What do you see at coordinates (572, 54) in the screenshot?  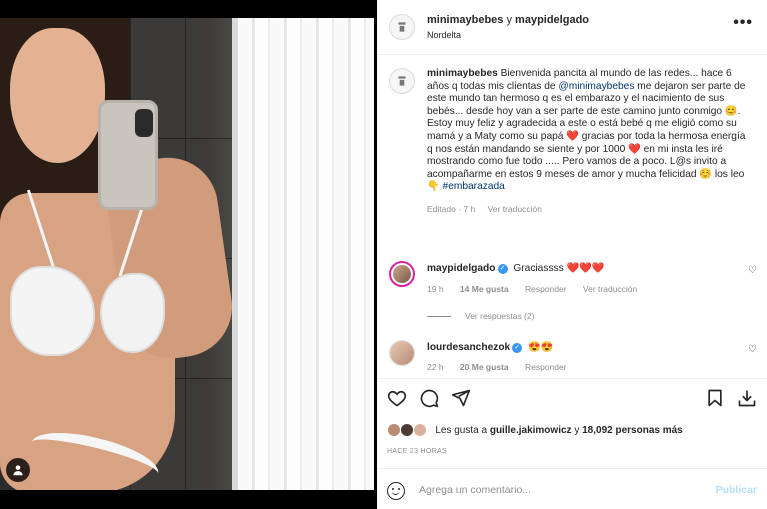 I see `header-divider` at bounding box center [572, 54].